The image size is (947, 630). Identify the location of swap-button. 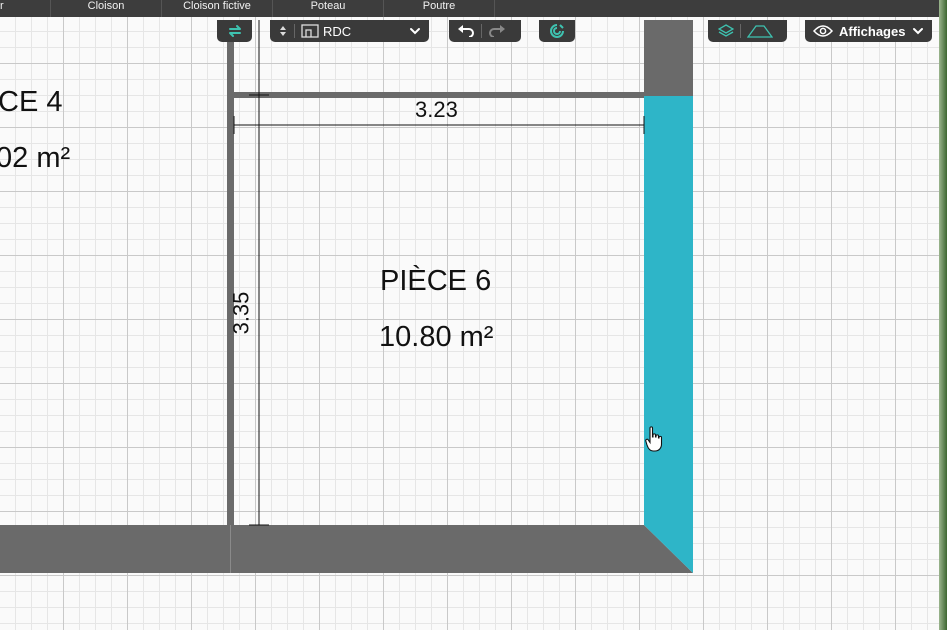
(234, 31).